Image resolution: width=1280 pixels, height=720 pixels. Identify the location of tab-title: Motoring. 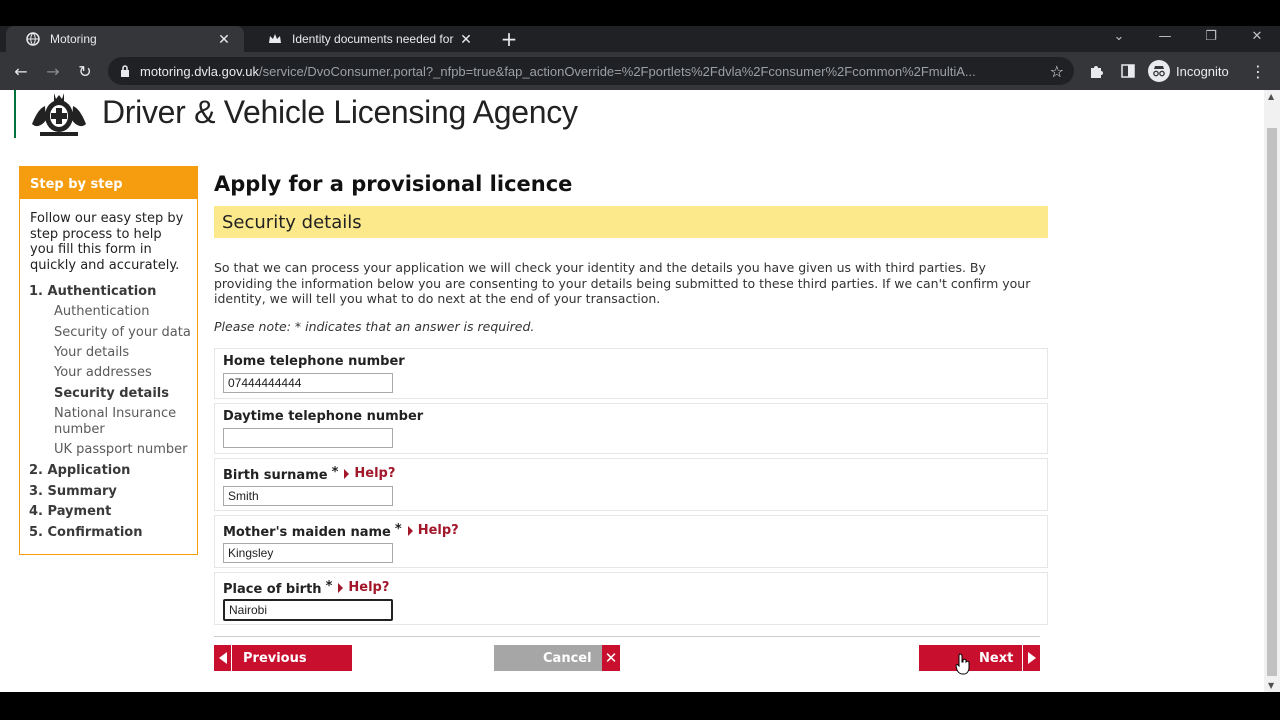
(73, 39).